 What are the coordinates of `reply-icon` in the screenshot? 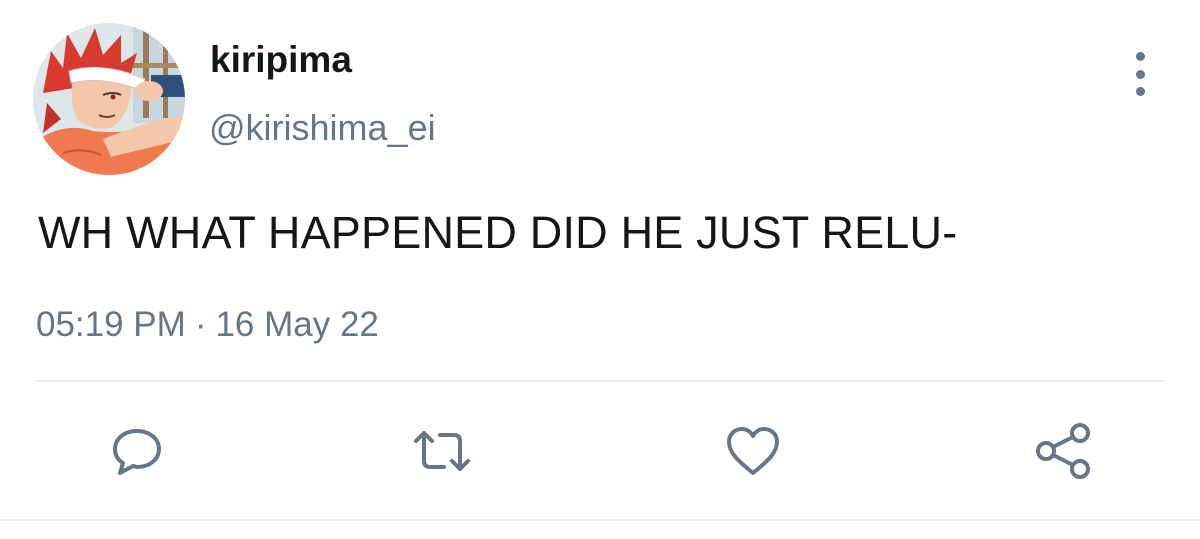 It's located at (137, 452).